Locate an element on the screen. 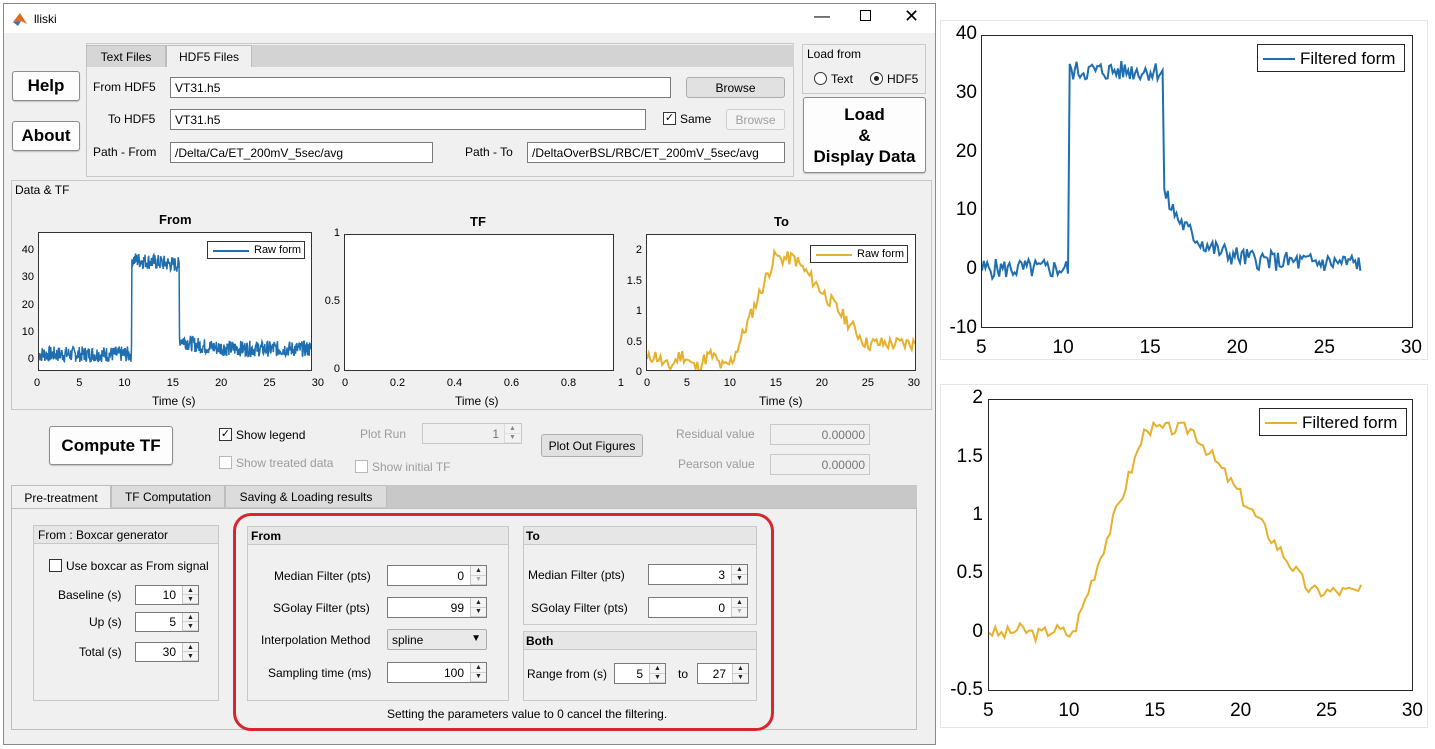 The height and width of the screenshot is (749, 1435). browse-to-button: Browse is located at coordinates (755, 119).